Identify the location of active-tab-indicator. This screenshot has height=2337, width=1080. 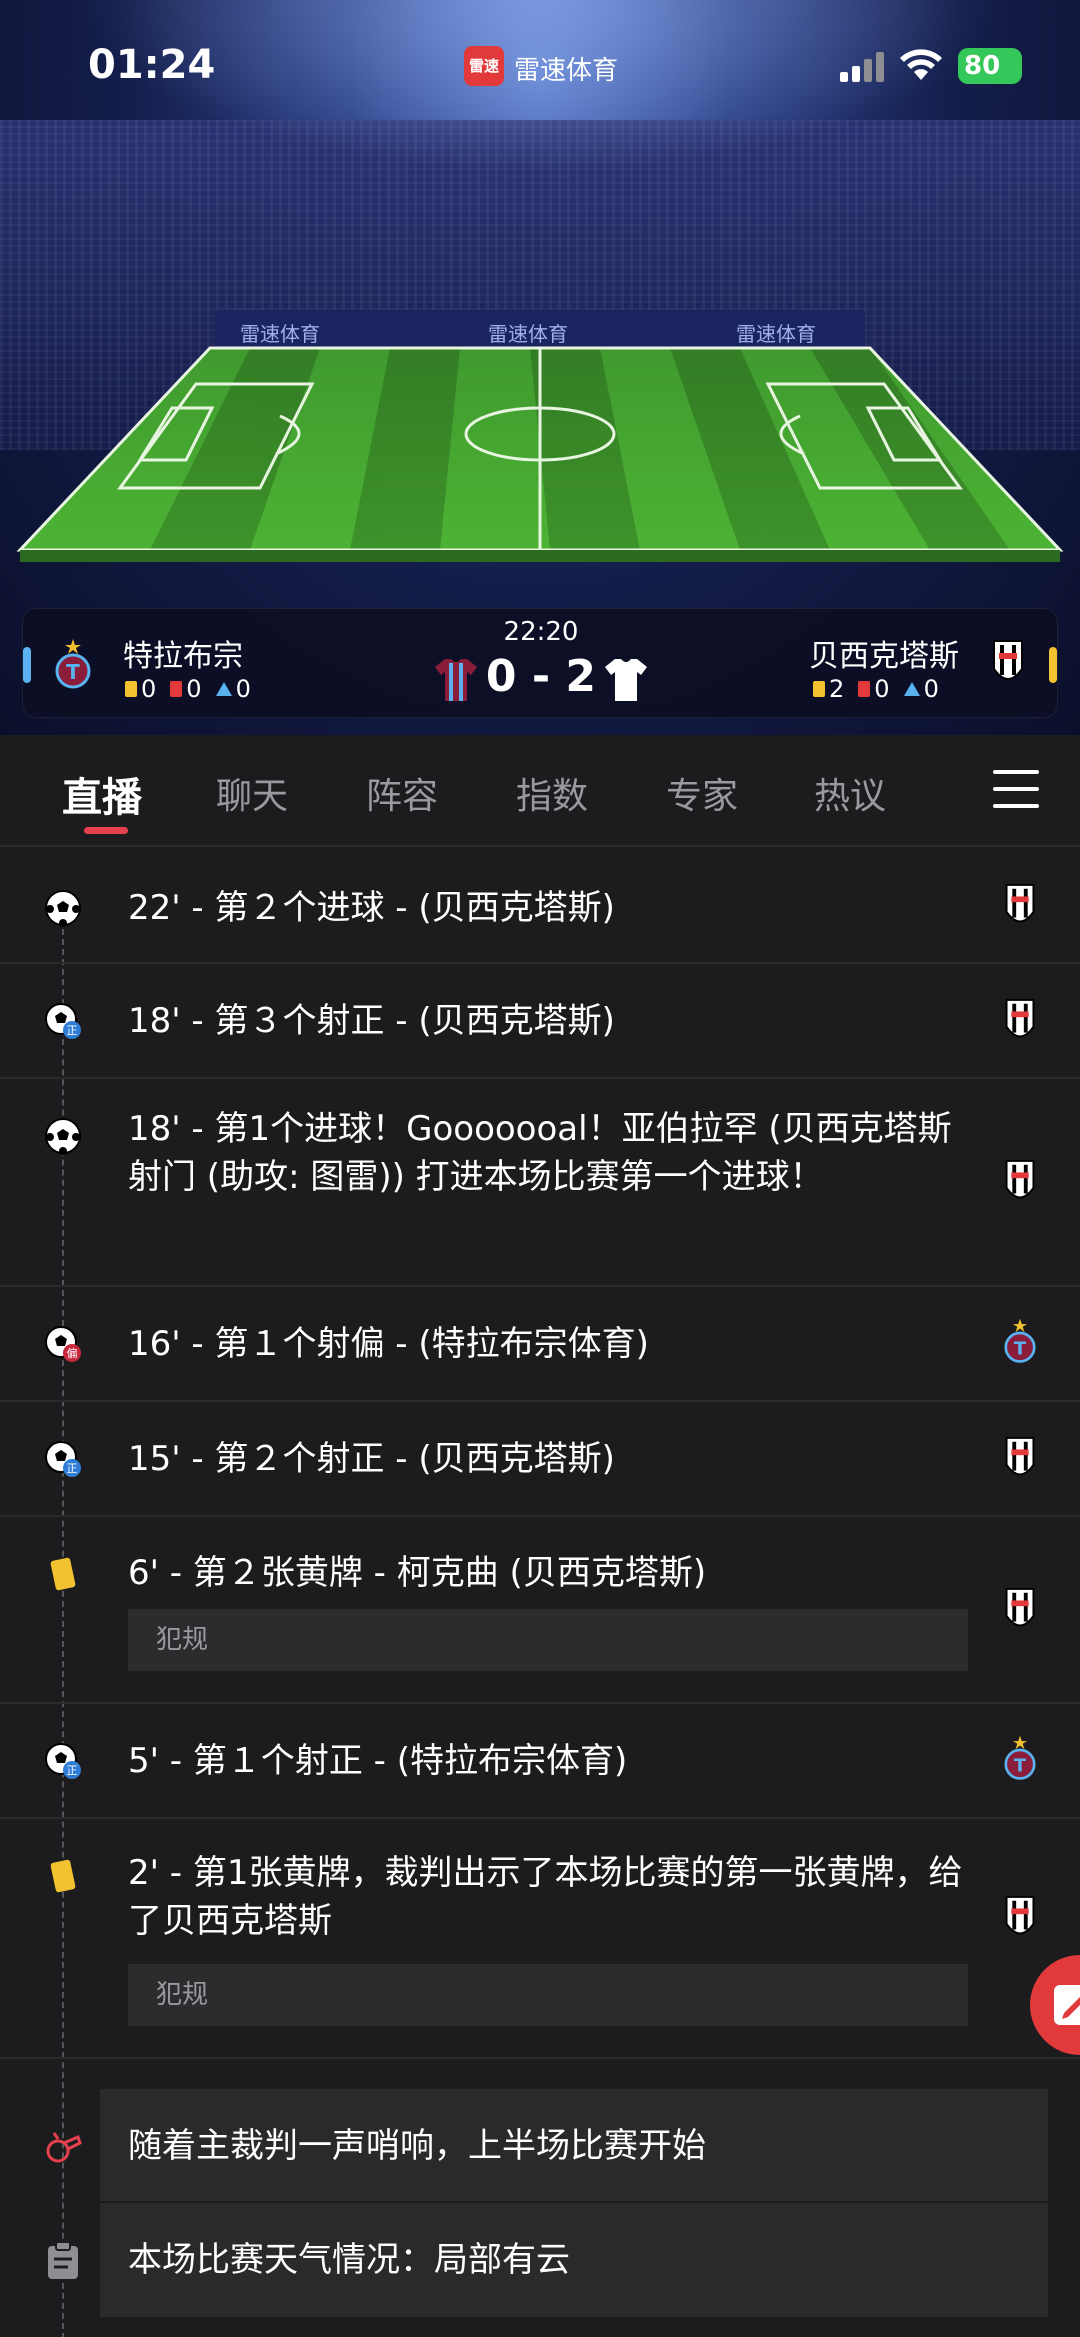
(106, 830).